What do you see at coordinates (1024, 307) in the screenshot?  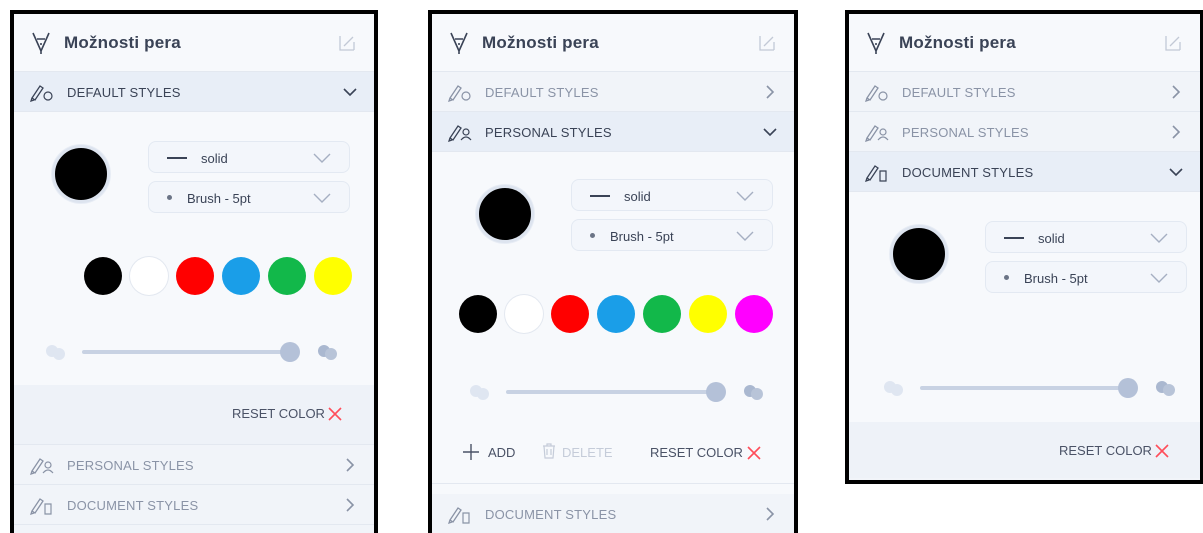 I see `style-editor: solid Brush - 5pt` at bounding box center [1024, 307].